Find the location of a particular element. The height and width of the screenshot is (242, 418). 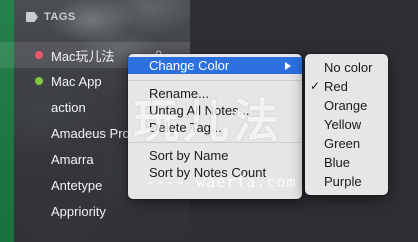

tag-label: Mac玩儿法 is located at coordinates (83, 56).